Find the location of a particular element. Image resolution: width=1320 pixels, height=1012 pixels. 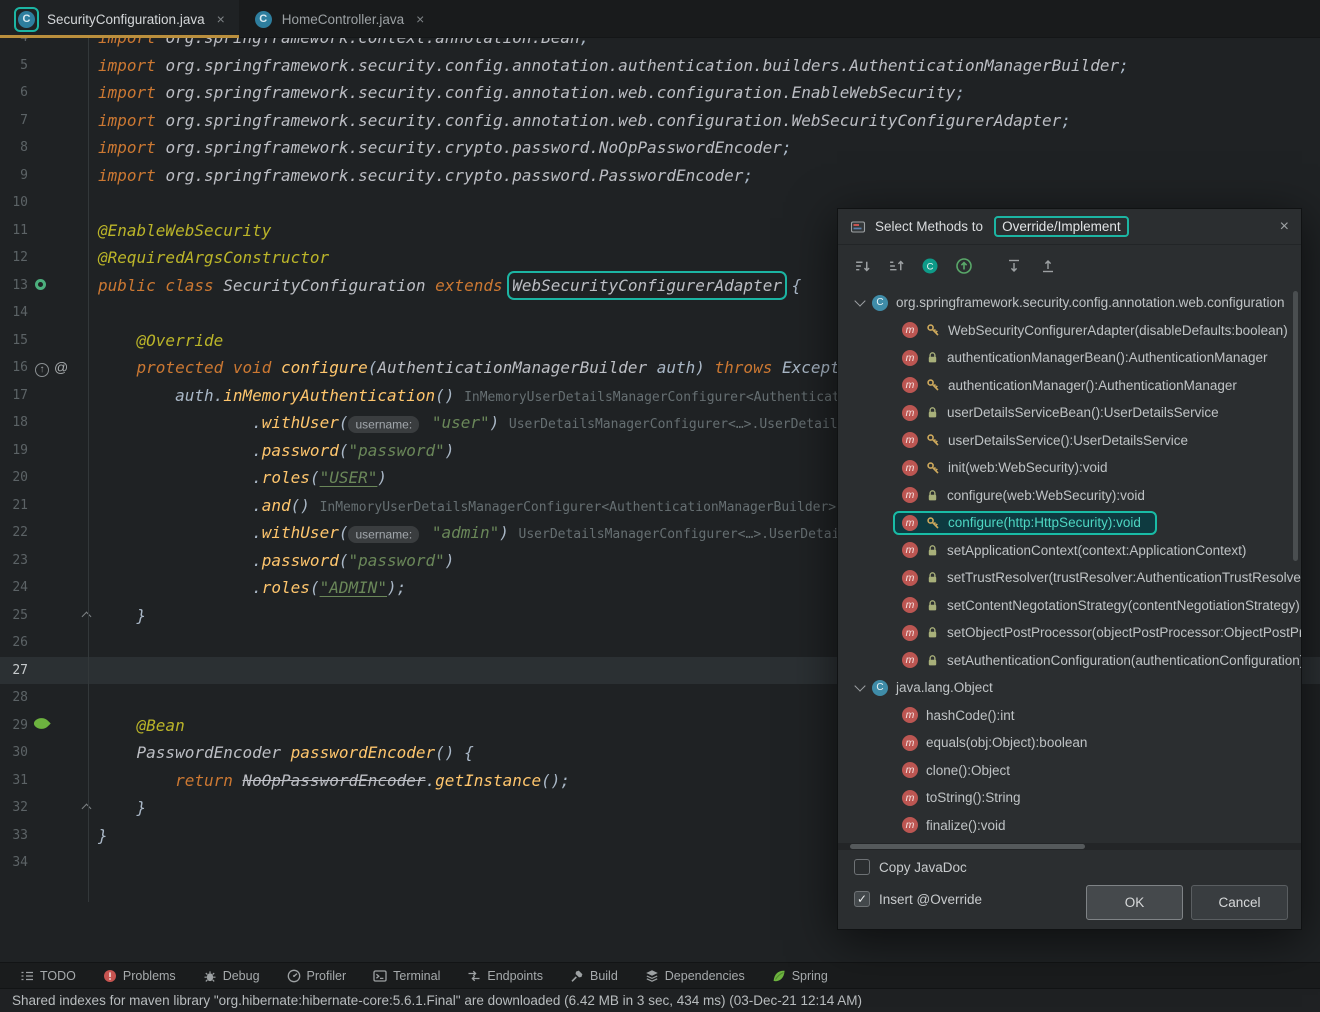

code-text: } is located at coordinates (103, 835).